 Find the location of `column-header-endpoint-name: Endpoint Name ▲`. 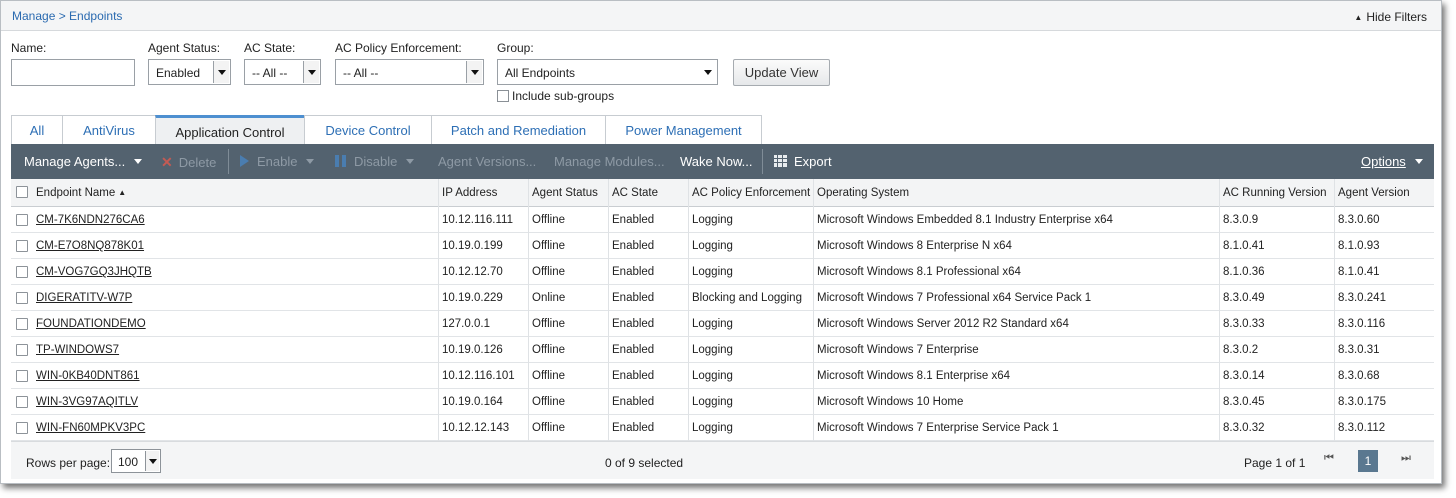

column-header-endpoint-name: Endpoint Name ▲ is located at coordinates (234, 192).